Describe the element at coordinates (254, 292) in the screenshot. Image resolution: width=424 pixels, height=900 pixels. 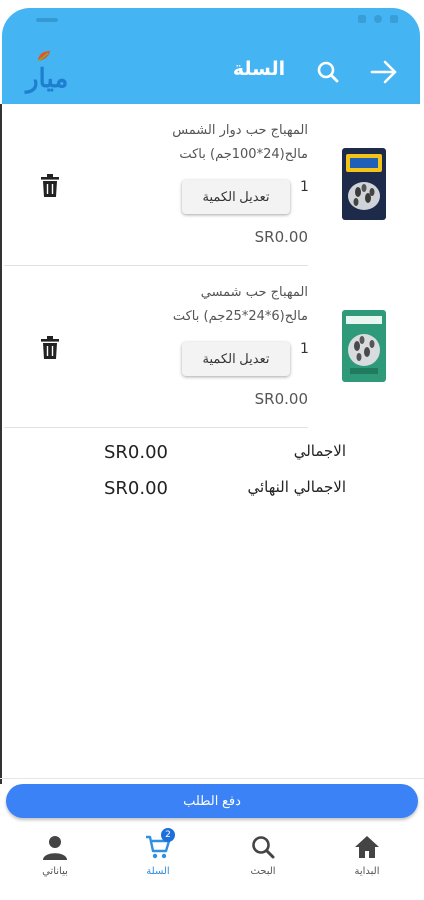
I see `item-name-line1: المهباج حب شمسي` at that location.